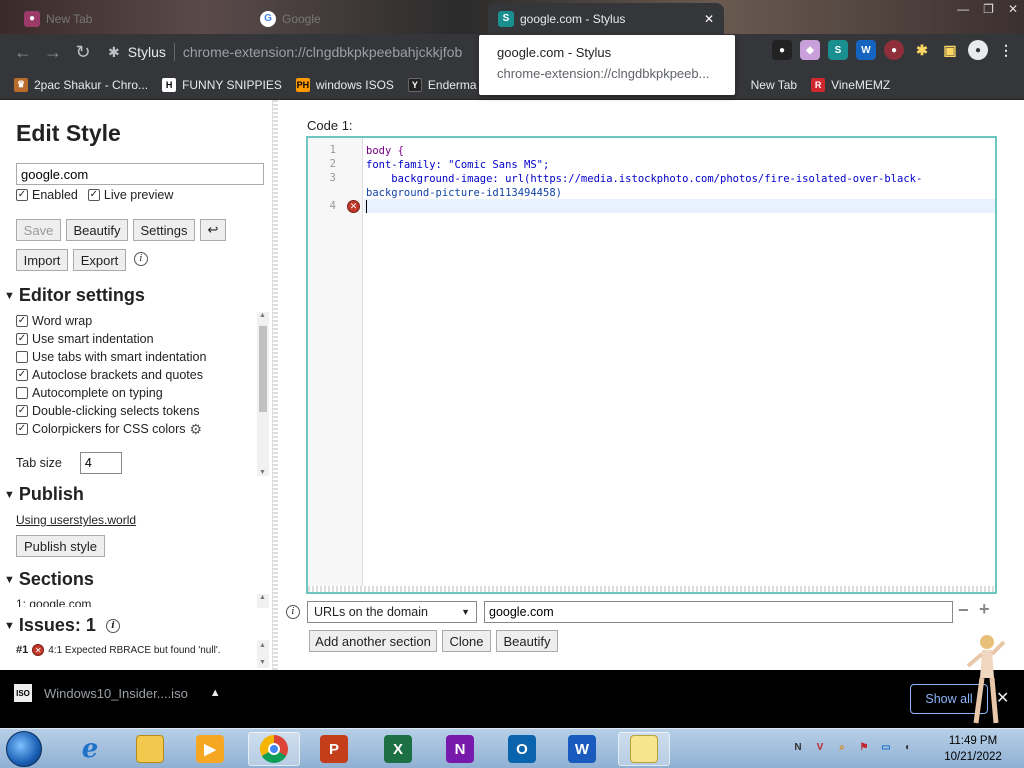 This screenshot has width=1024, height=768. What do you see at coordinates (864, 747) in the screenshot?
I see `tray-flag-icon: ⚑` at bounding box center [864, 747].